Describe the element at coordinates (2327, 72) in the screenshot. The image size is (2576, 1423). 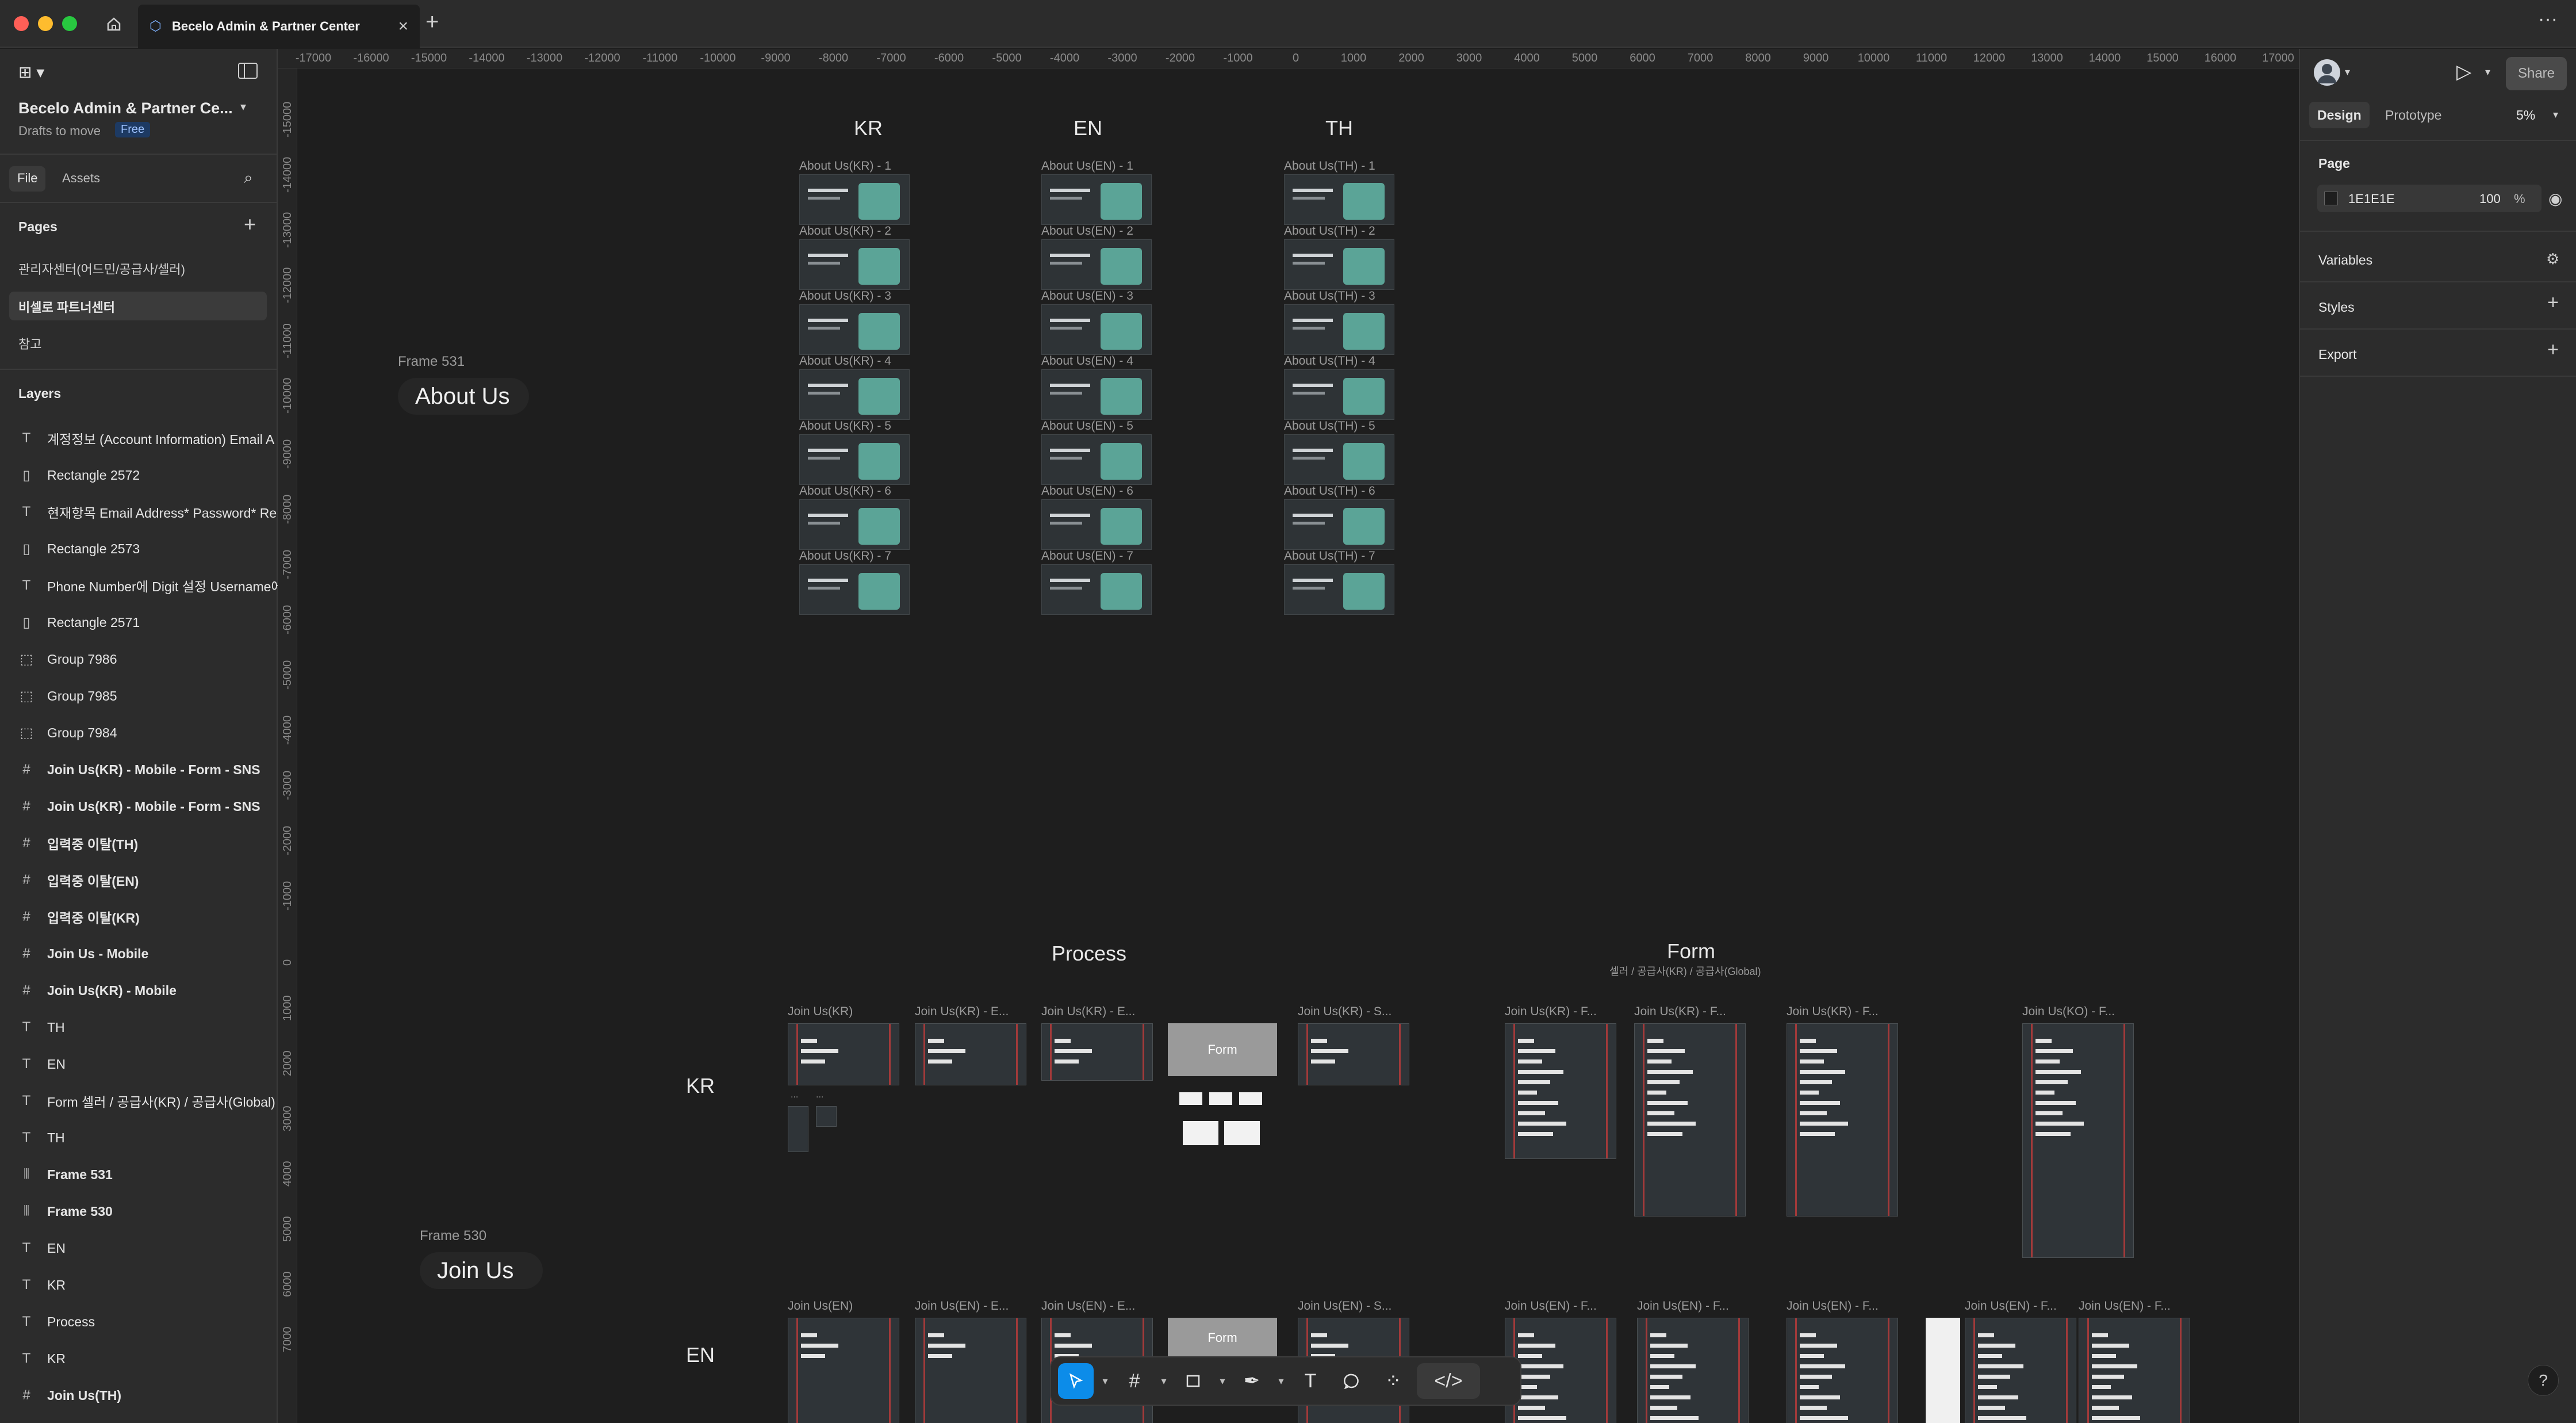
I see `avatar` at that location.